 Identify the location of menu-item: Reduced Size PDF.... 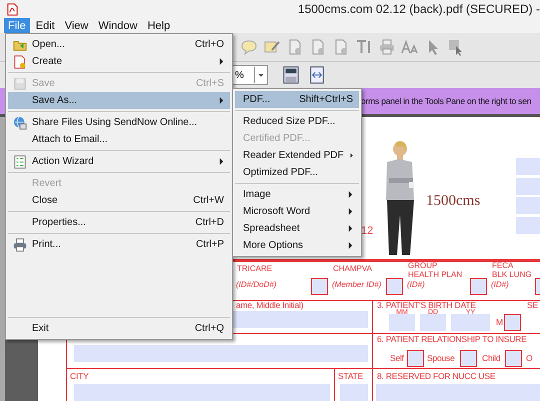
(297, 121).